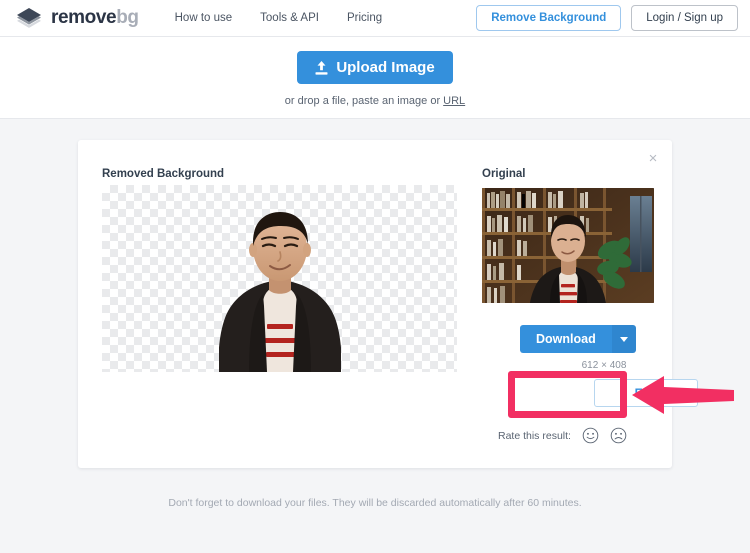 The height and width of the screenshot is (553, 750). I want to click on main-nav: How to use Tools & API Pricing, so click(279, 18).